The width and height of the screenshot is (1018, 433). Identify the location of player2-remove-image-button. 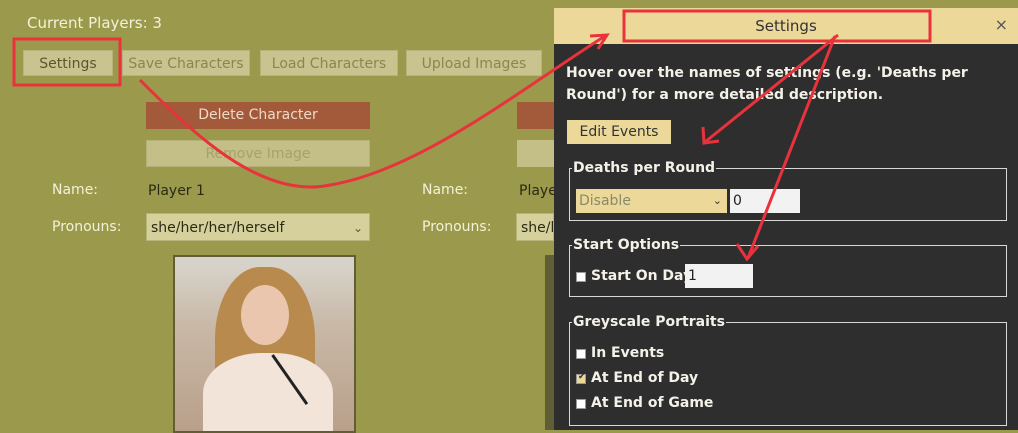
(535, 153).